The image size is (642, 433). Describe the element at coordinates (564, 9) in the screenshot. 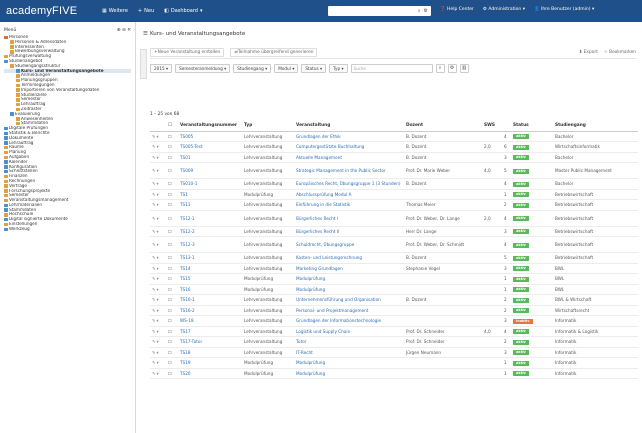

I see `user-menu: 👤 Ihre Benutzer (admin) ▾` at that location.